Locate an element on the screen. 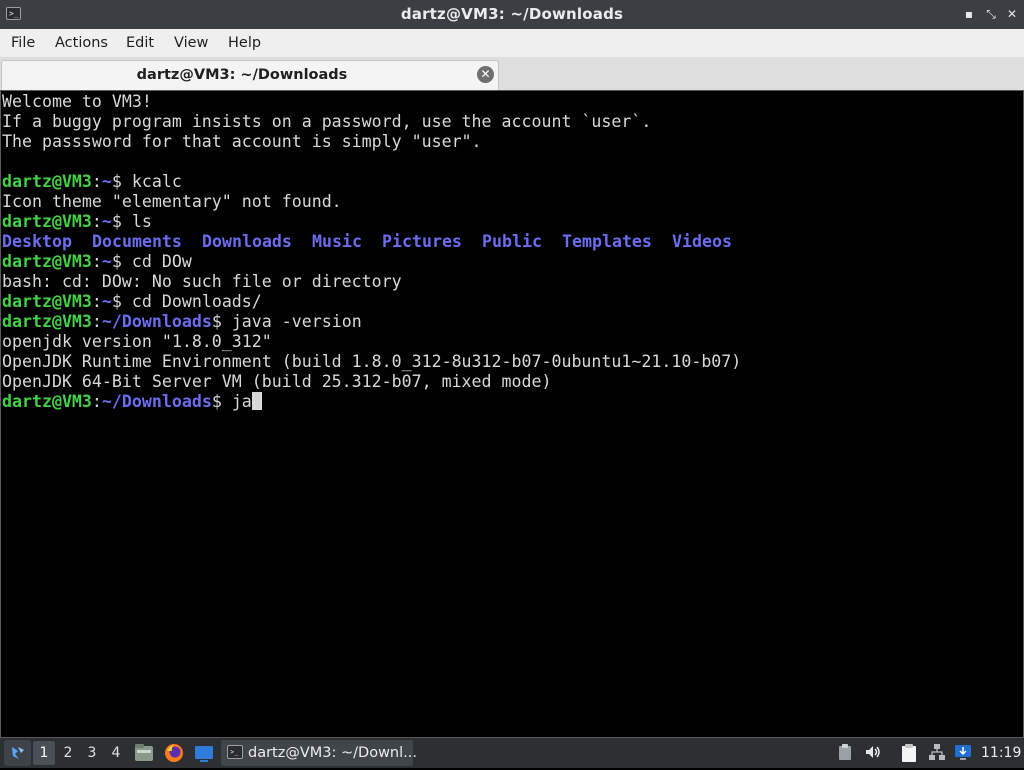  workspace-2: 2 is located at coordinates (68, 753).